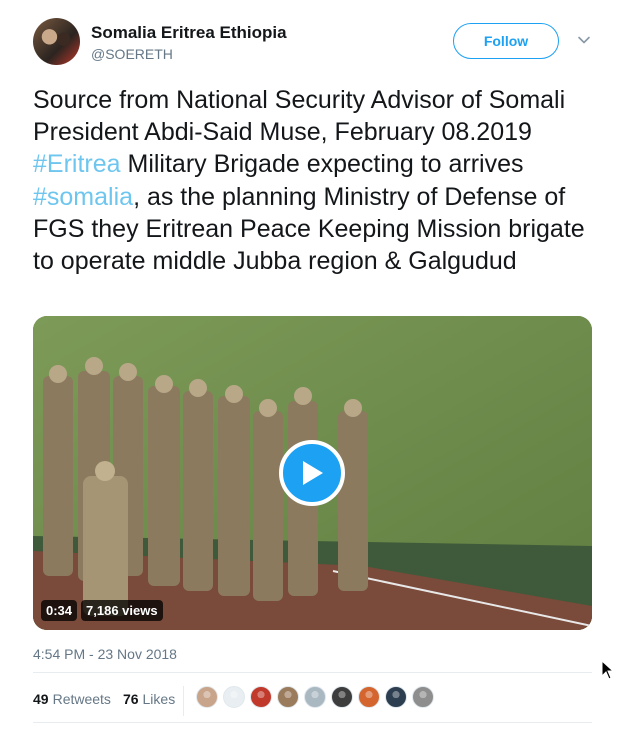 Image resolution: width=625 pixels, height=729 pixels. Describe the element at coordinates (506, 41) in the screenshot. I see `follow-button: Follow` at that location.